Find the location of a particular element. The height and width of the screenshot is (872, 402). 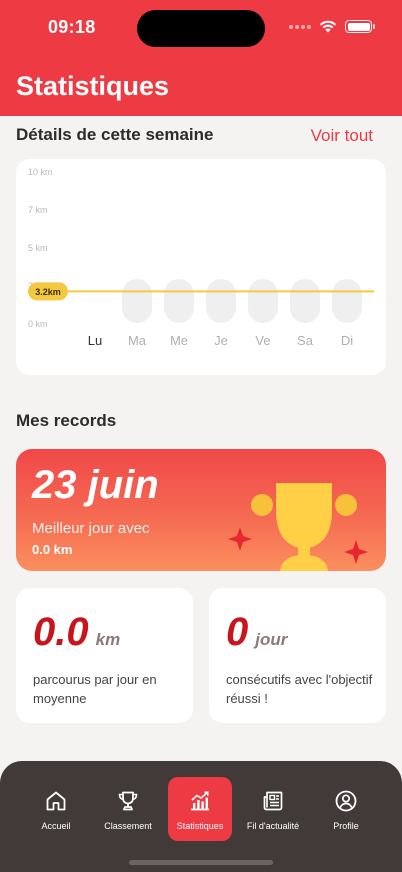

day-label: Ve is located at coordinates (262, 340).